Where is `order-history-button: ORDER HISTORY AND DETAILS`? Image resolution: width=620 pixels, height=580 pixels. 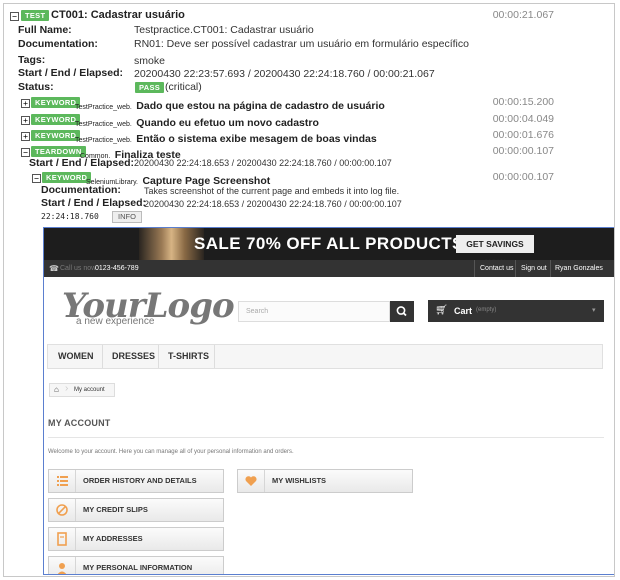 order-history-button: ORDER HISTORY AND DETAILS is located at coordinates (136, 481).